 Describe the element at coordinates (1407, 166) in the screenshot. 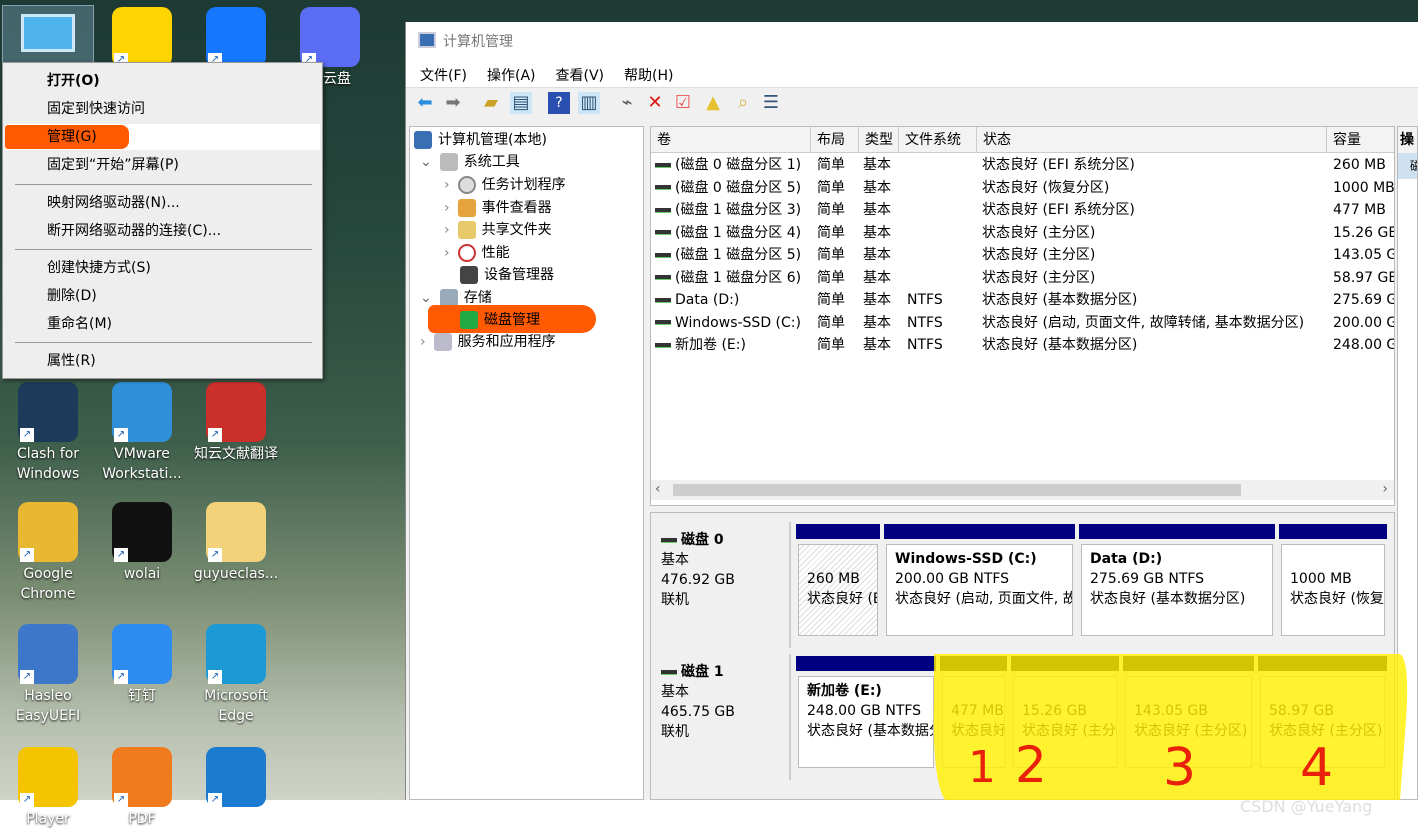

I see `action-pane-item: 磁` at that location.